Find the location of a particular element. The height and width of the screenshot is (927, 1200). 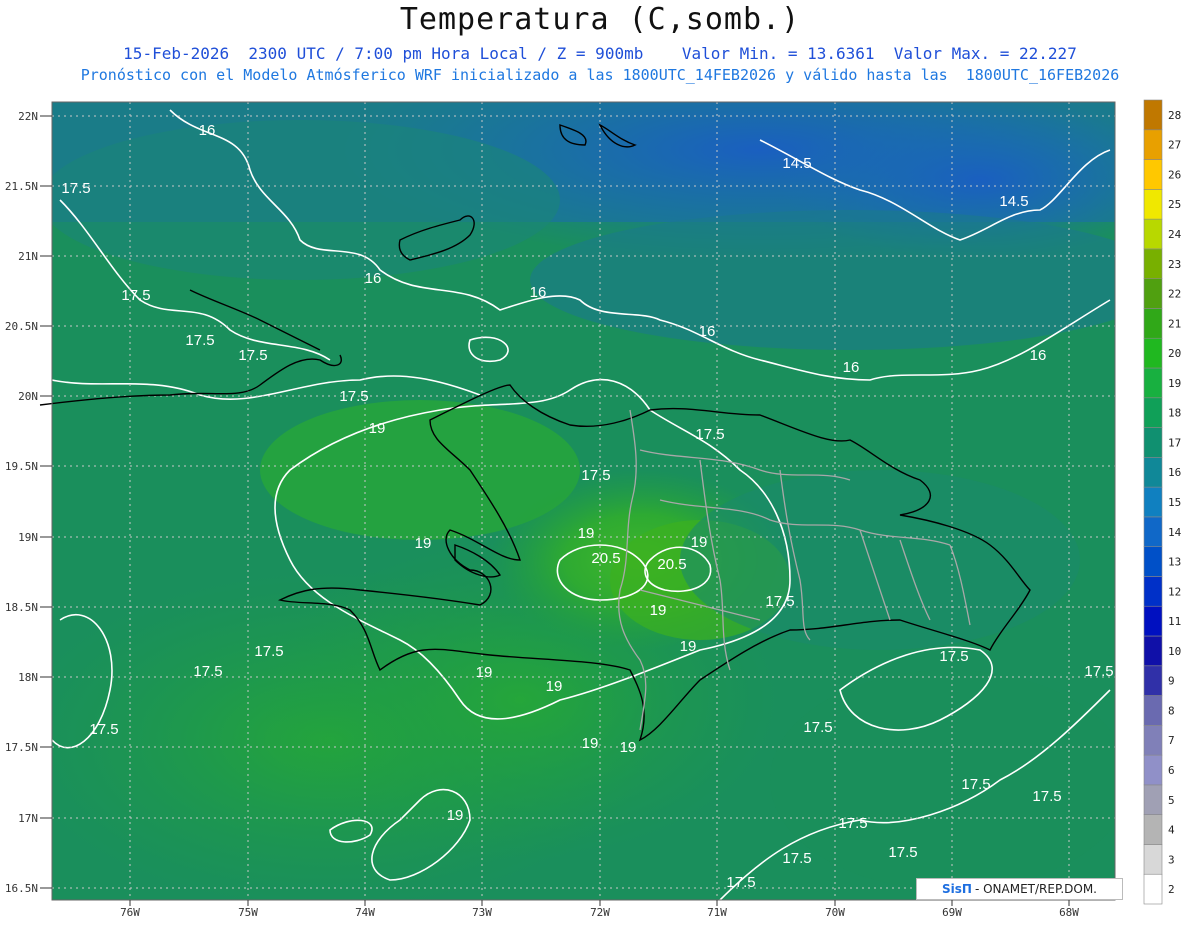

lat-tick-label: 19.5N is located at coordinates (21, 466).